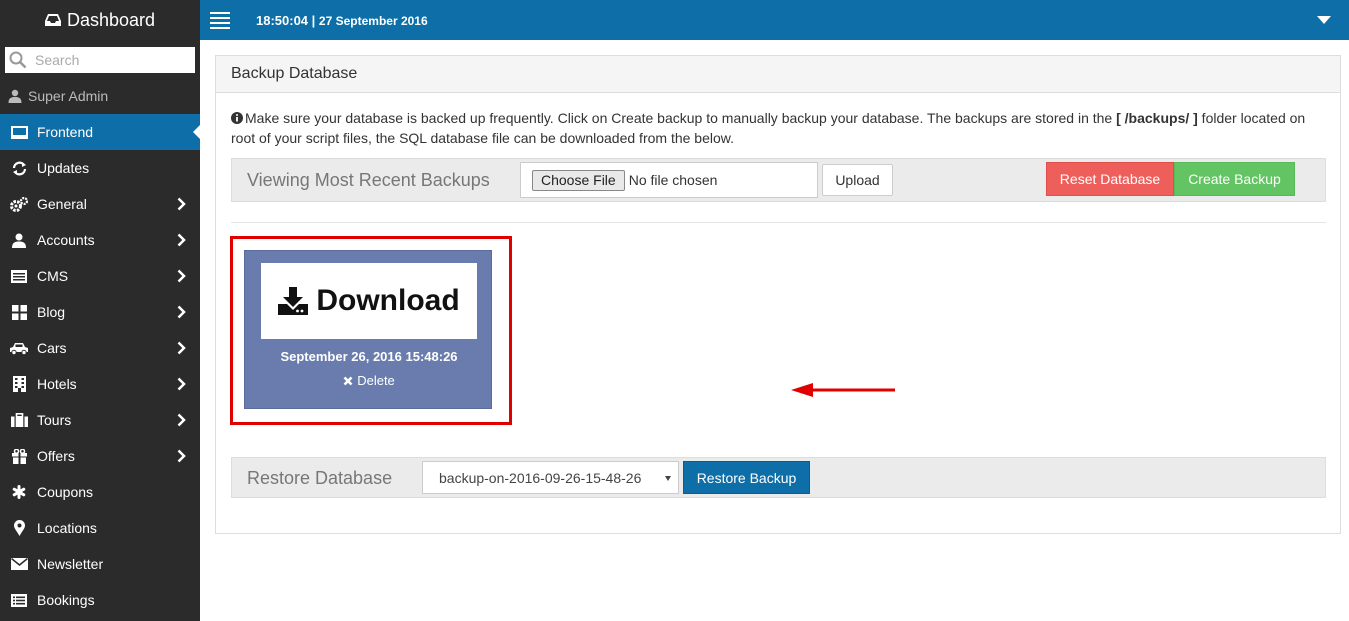 The width and height of the screenshot is (1349, 621). I want to click on search-box, so click(100, 60).